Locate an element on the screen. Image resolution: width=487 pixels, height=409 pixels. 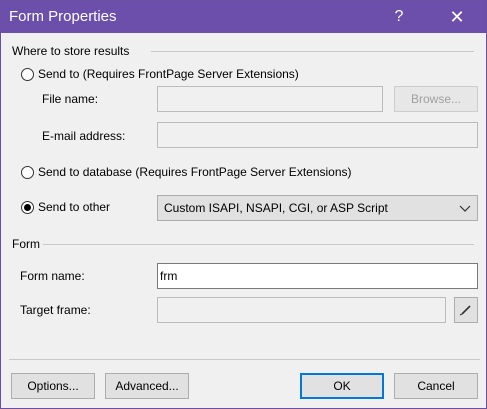
close-button: ✕ is located at coordinates (457, 17).